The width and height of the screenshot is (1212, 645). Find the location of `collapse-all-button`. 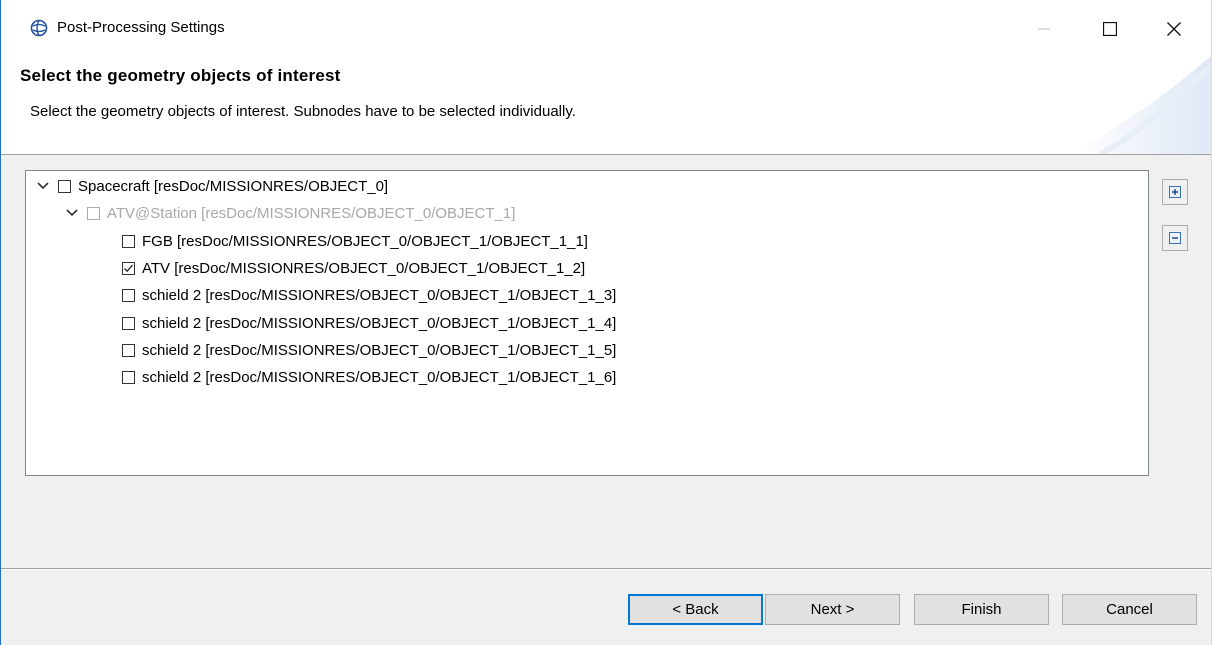

collapse-all-button is located at coordinates (1175, 238).